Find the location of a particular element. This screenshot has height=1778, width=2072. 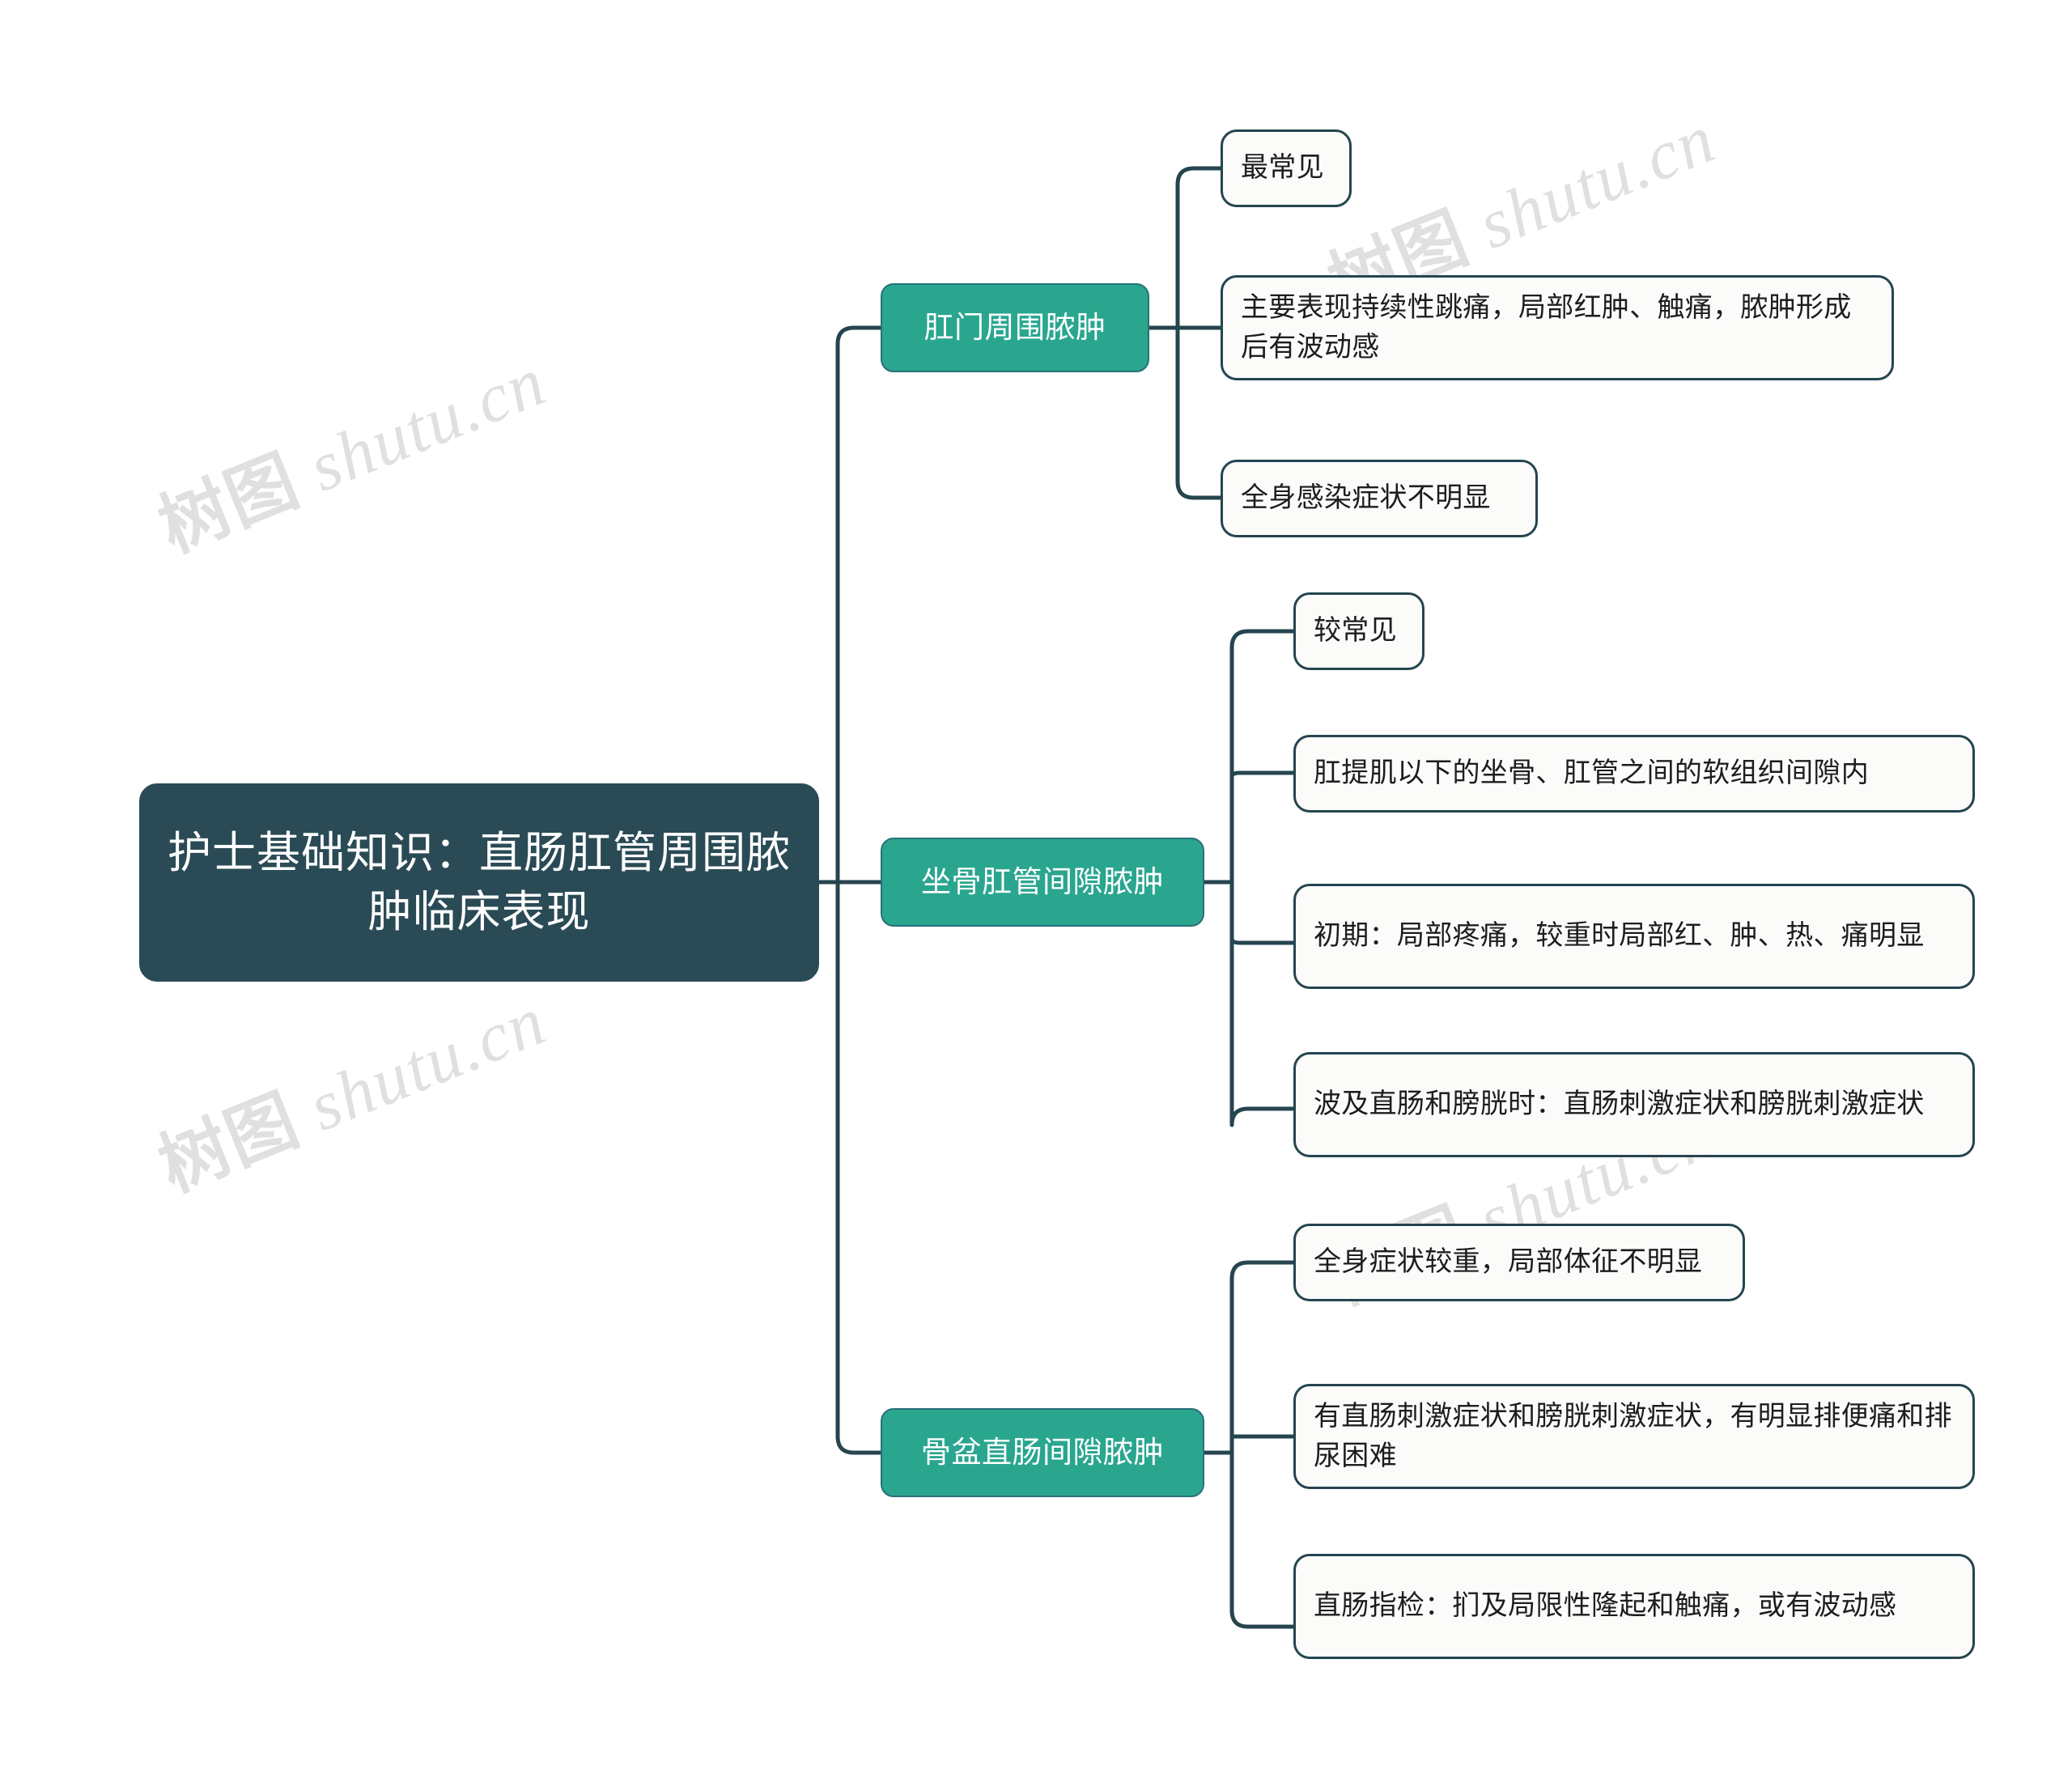

leaf-node-1-1-label: 最常见 is located at coordinates (1282, 168).